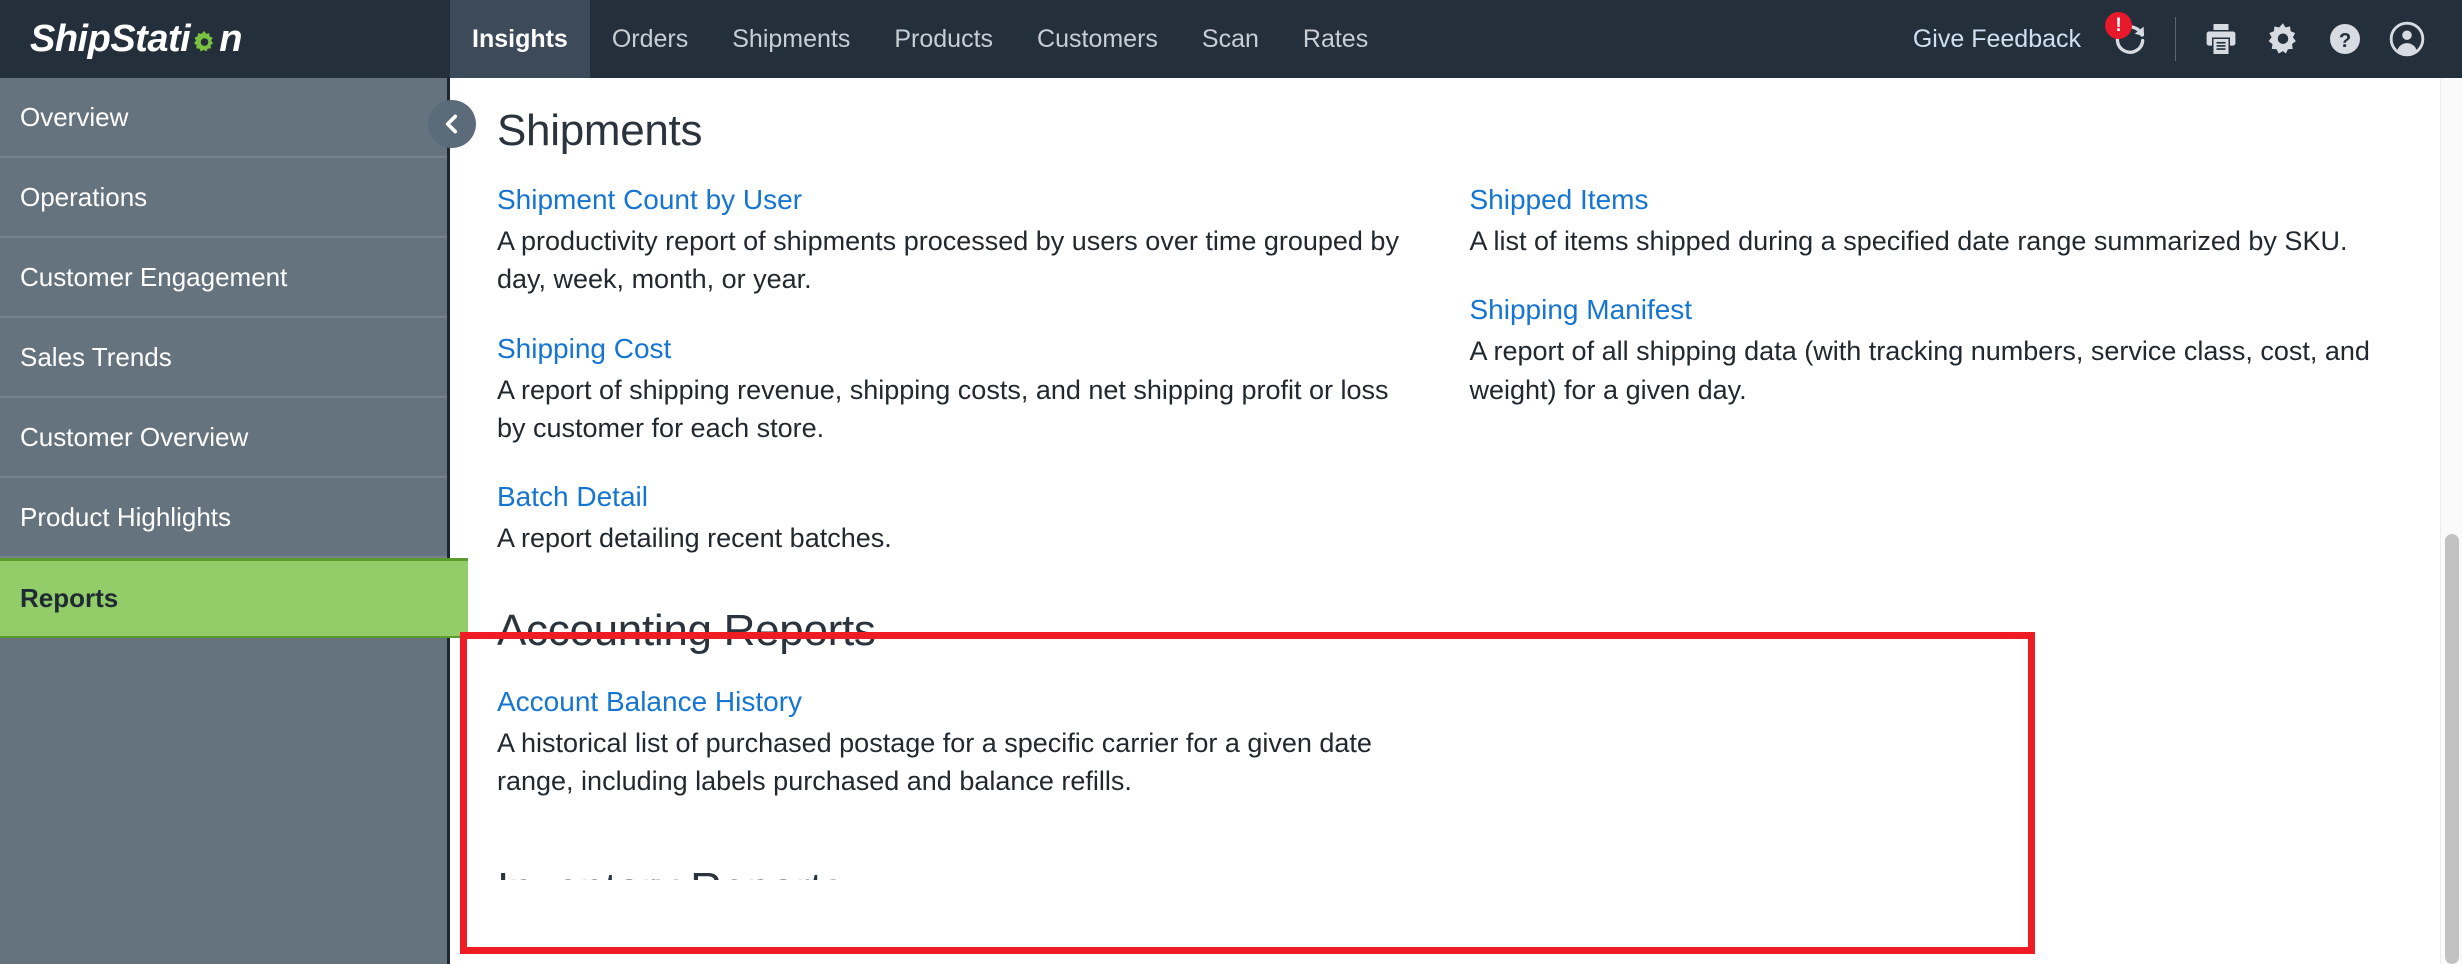 The image size is (2462, 964). Describe the element at coordinates (1449, 872) in the screenshot. I see `page-title-inventory-reports-clipped: Inventory Reports` at that location.